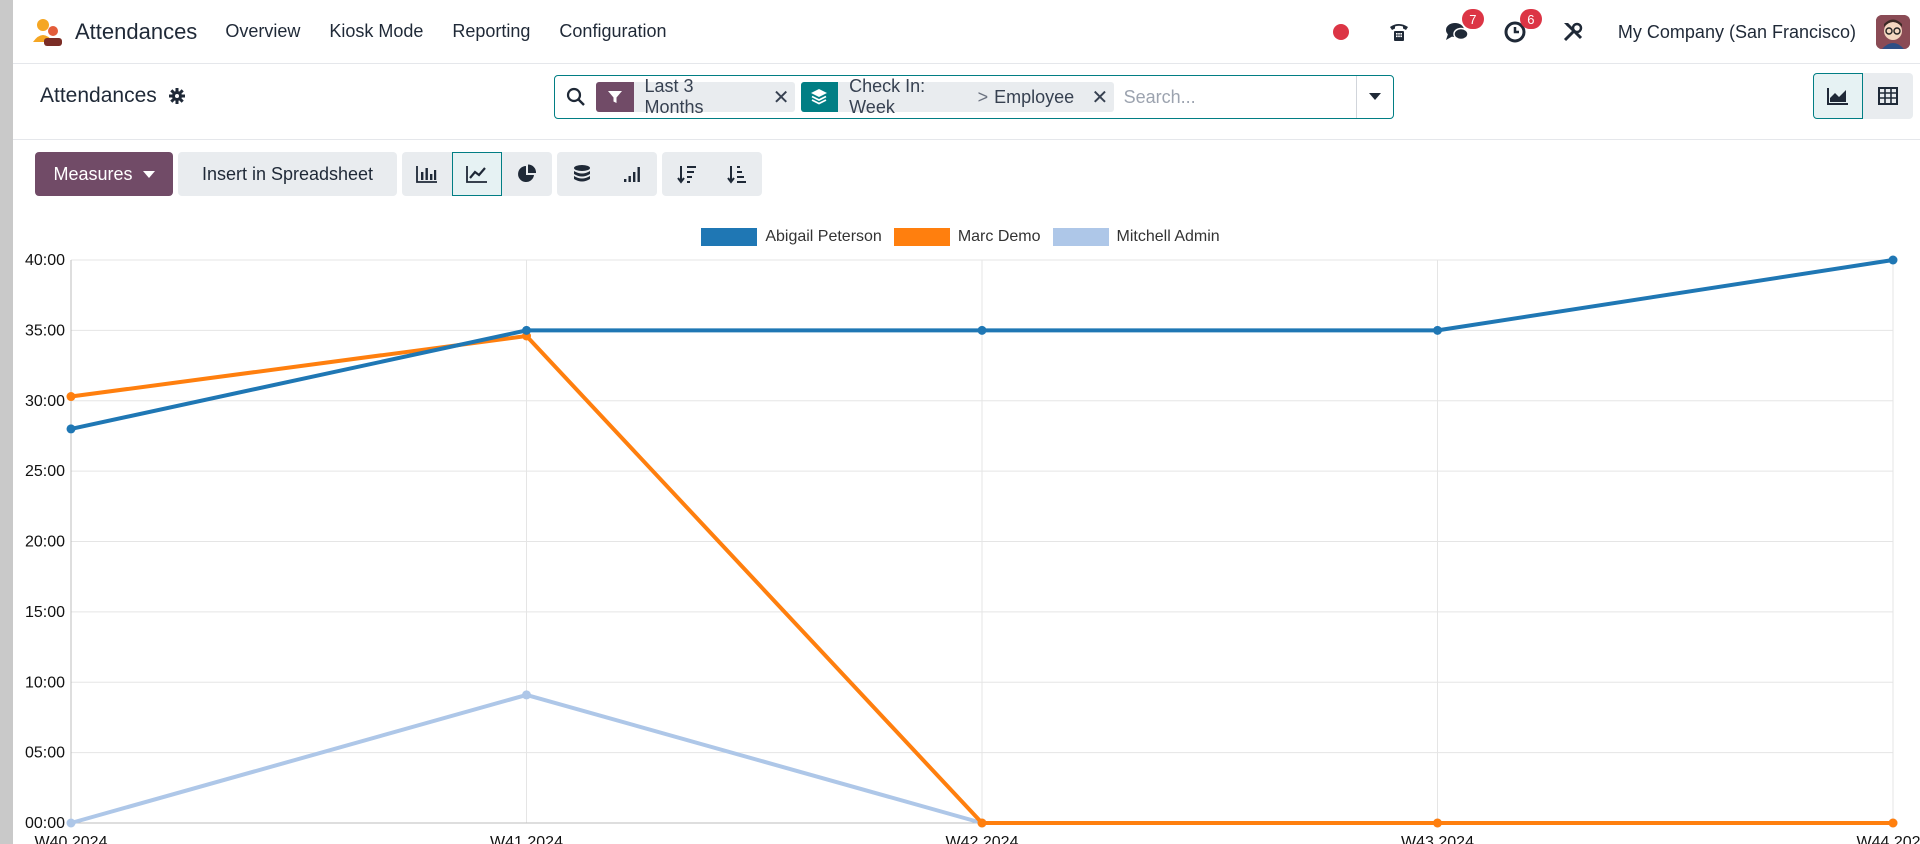 The image size is (1920, 844). I want to click on systray: 7 6 My Company (San Francisco), so click(1624, 32).